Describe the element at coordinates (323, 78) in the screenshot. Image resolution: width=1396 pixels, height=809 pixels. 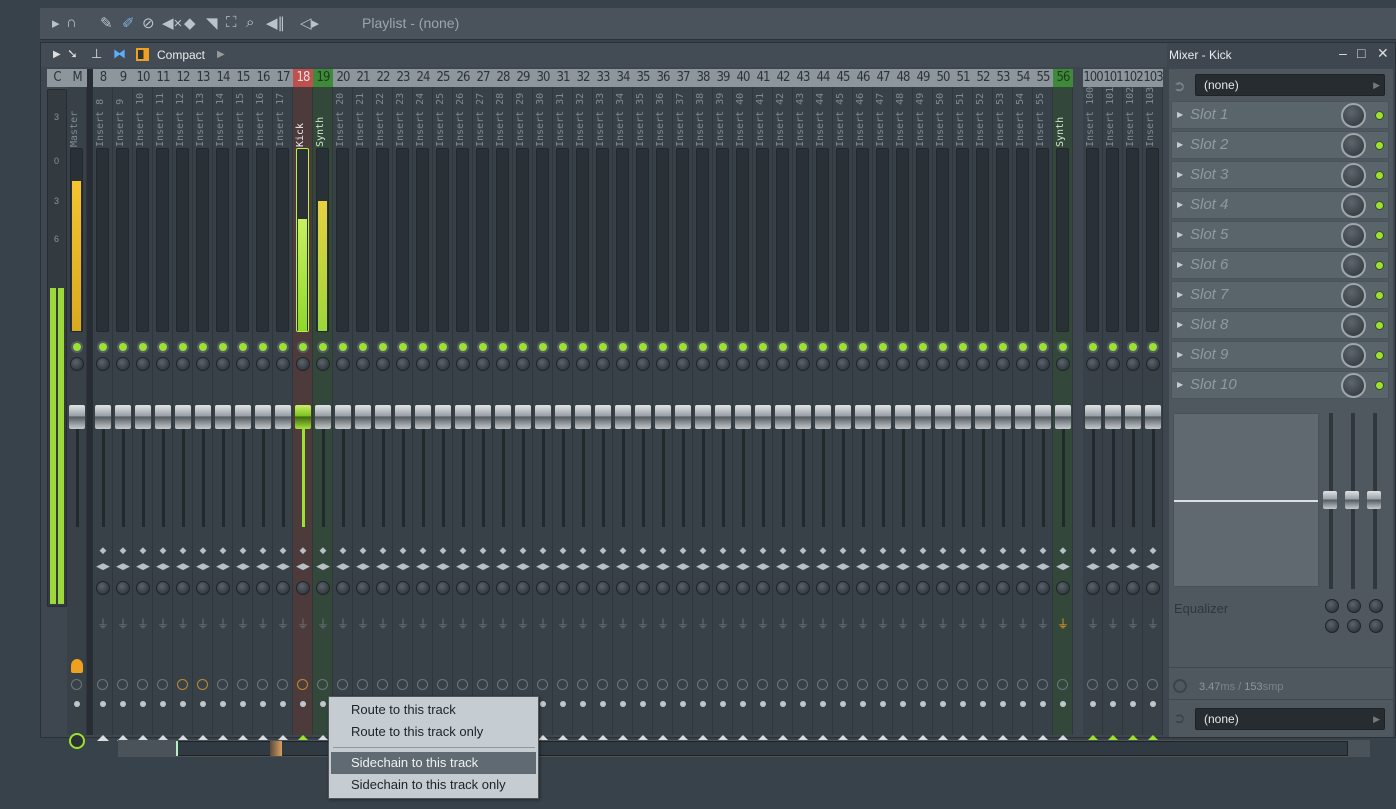
I see `header-track-19: 19` at that location.